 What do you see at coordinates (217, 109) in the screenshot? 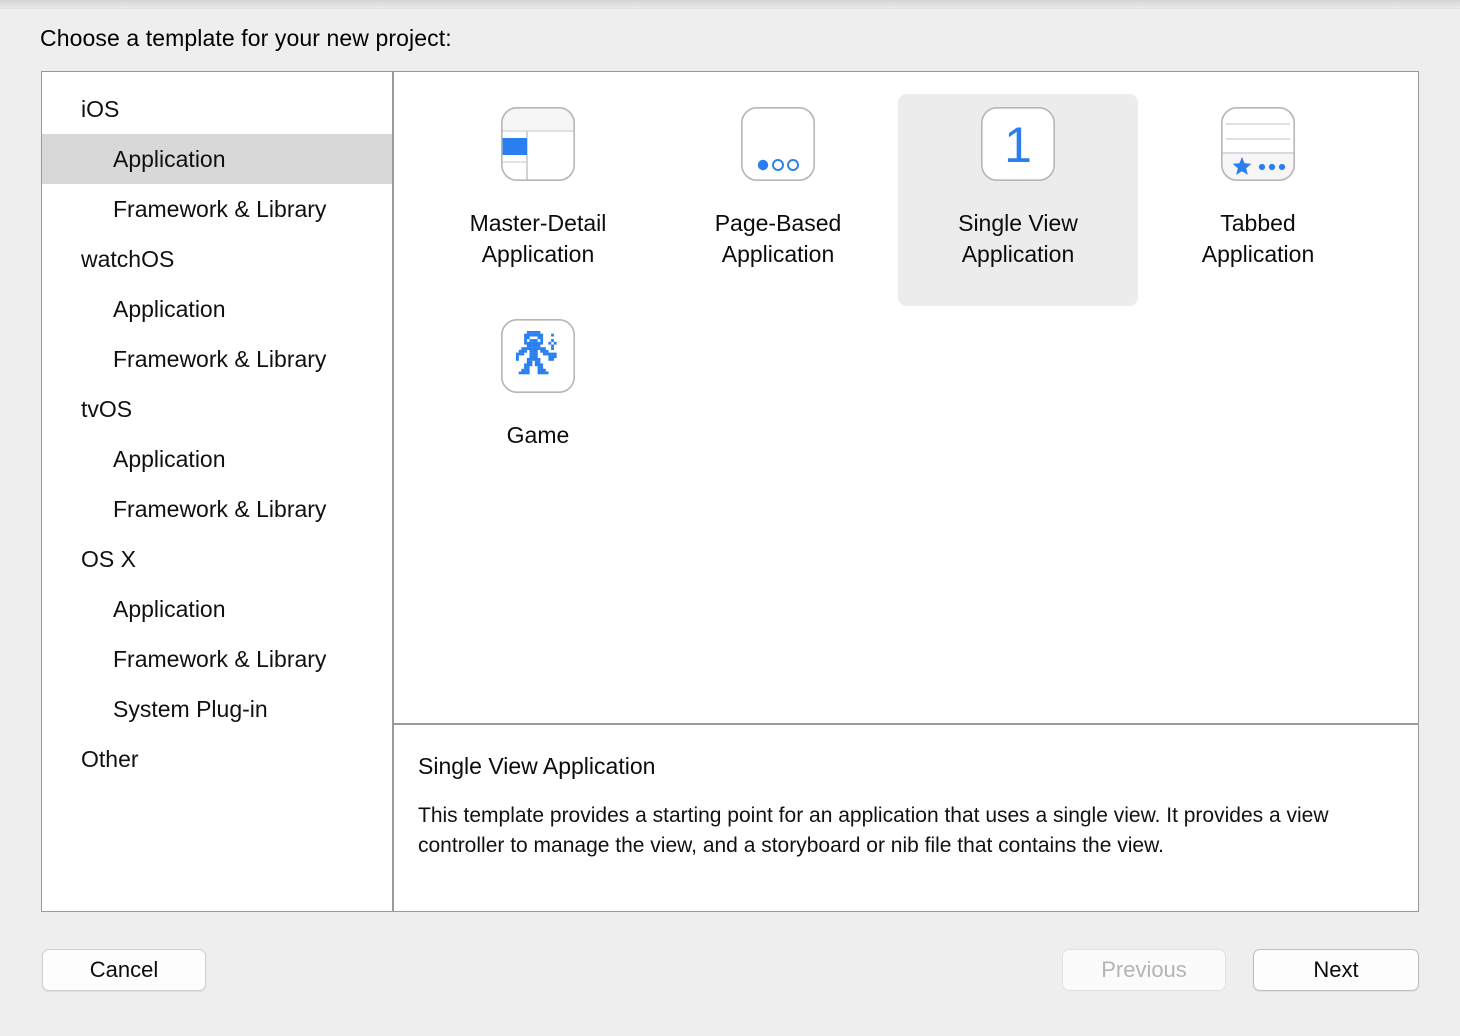
I see `sidebar-item-ios: iOS` at bounding box center [217, 109].